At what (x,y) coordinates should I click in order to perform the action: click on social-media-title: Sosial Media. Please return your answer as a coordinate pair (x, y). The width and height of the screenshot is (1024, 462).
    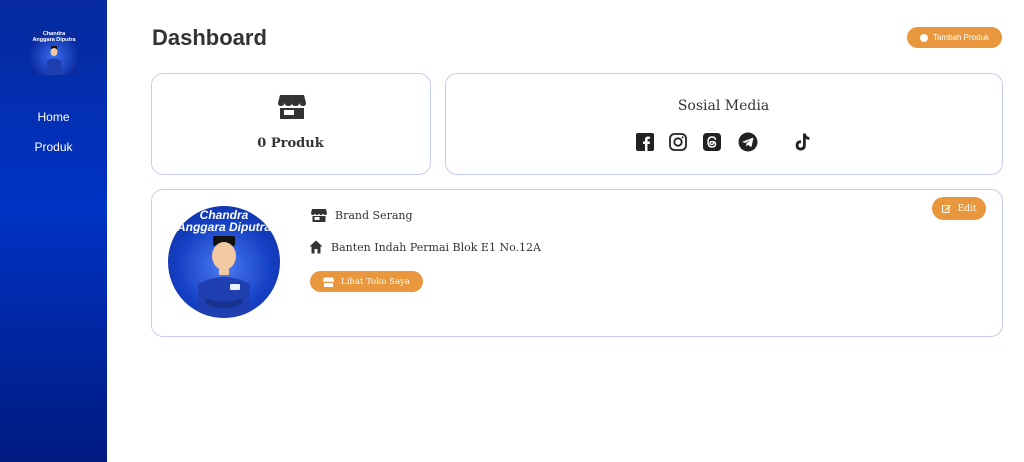
    Looking at the image, I should click on (723, 106).